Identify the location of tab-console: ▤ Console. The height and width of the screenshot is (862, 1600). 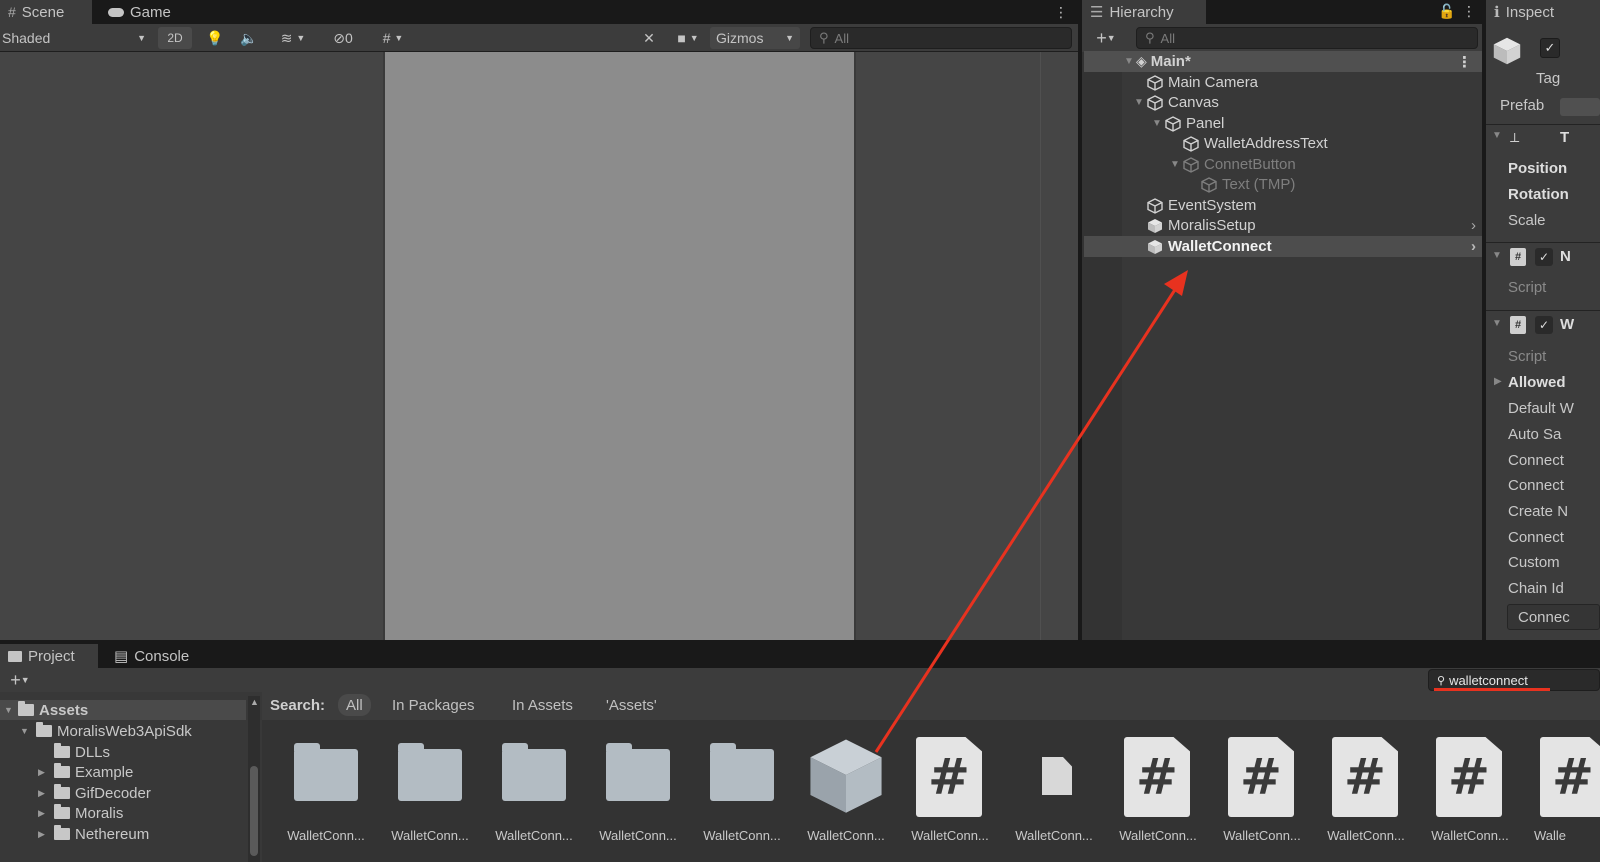
(156, 656).